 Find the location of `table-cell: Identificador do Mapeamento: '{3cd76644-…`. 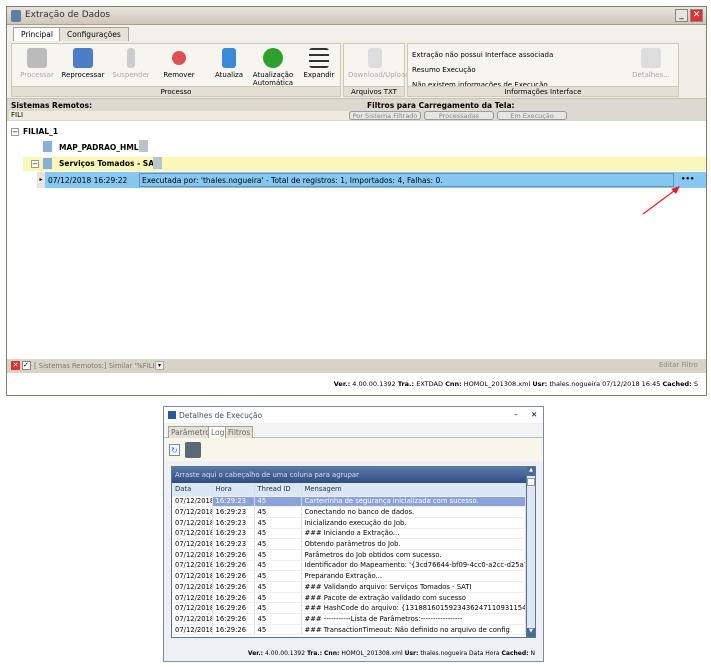

table-cell: Identificador do Mapeamento: '{3cd76644-… is located at coordinates (413, 566).